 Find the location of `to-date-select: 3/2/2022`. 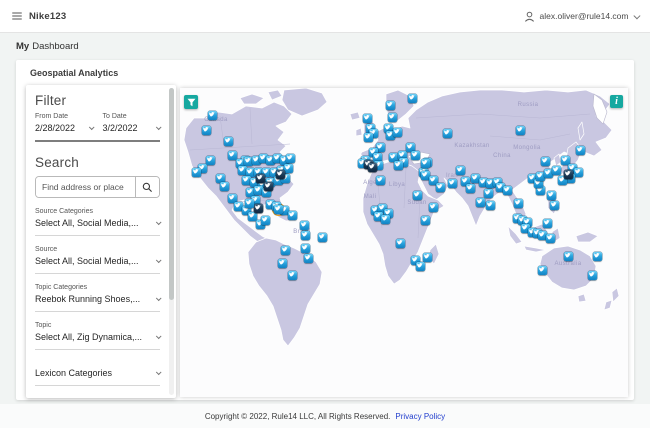

to-date-select: 3/2/2022 is located at coordinates (132, 128).